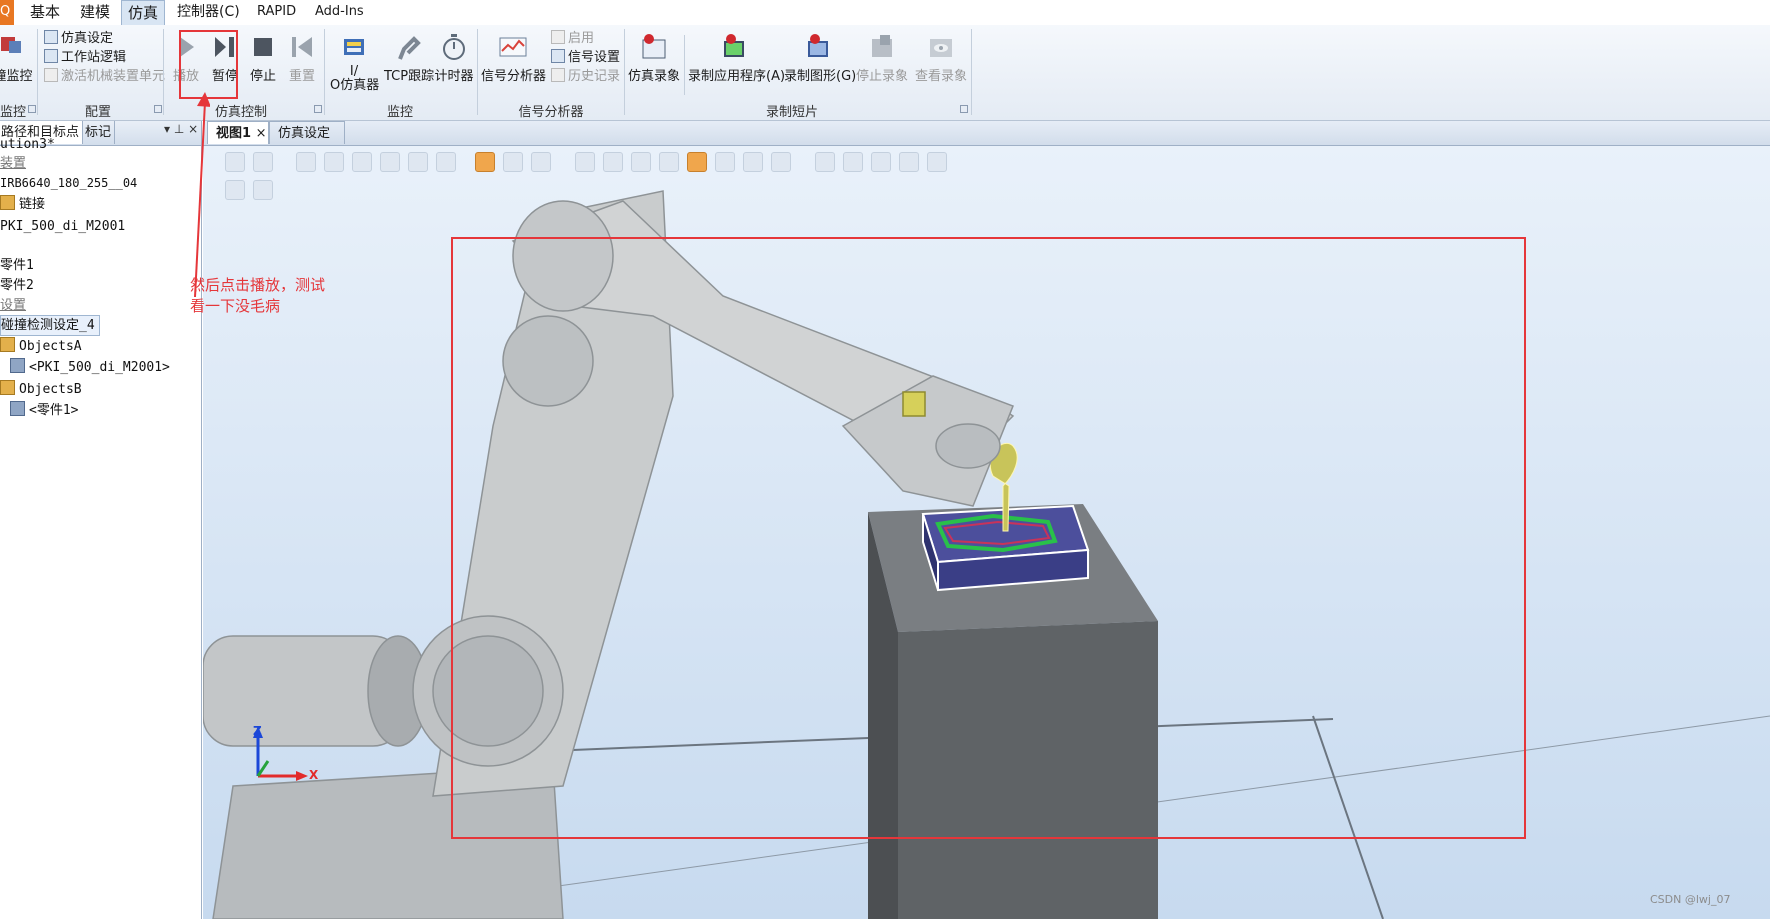 The height and width of the screenshot is (919, 1770). What do you see at coordinates (585, 58) in the screenshot?
I see `signal-settings-button: 信号设置` at bounding box center [585, 58].